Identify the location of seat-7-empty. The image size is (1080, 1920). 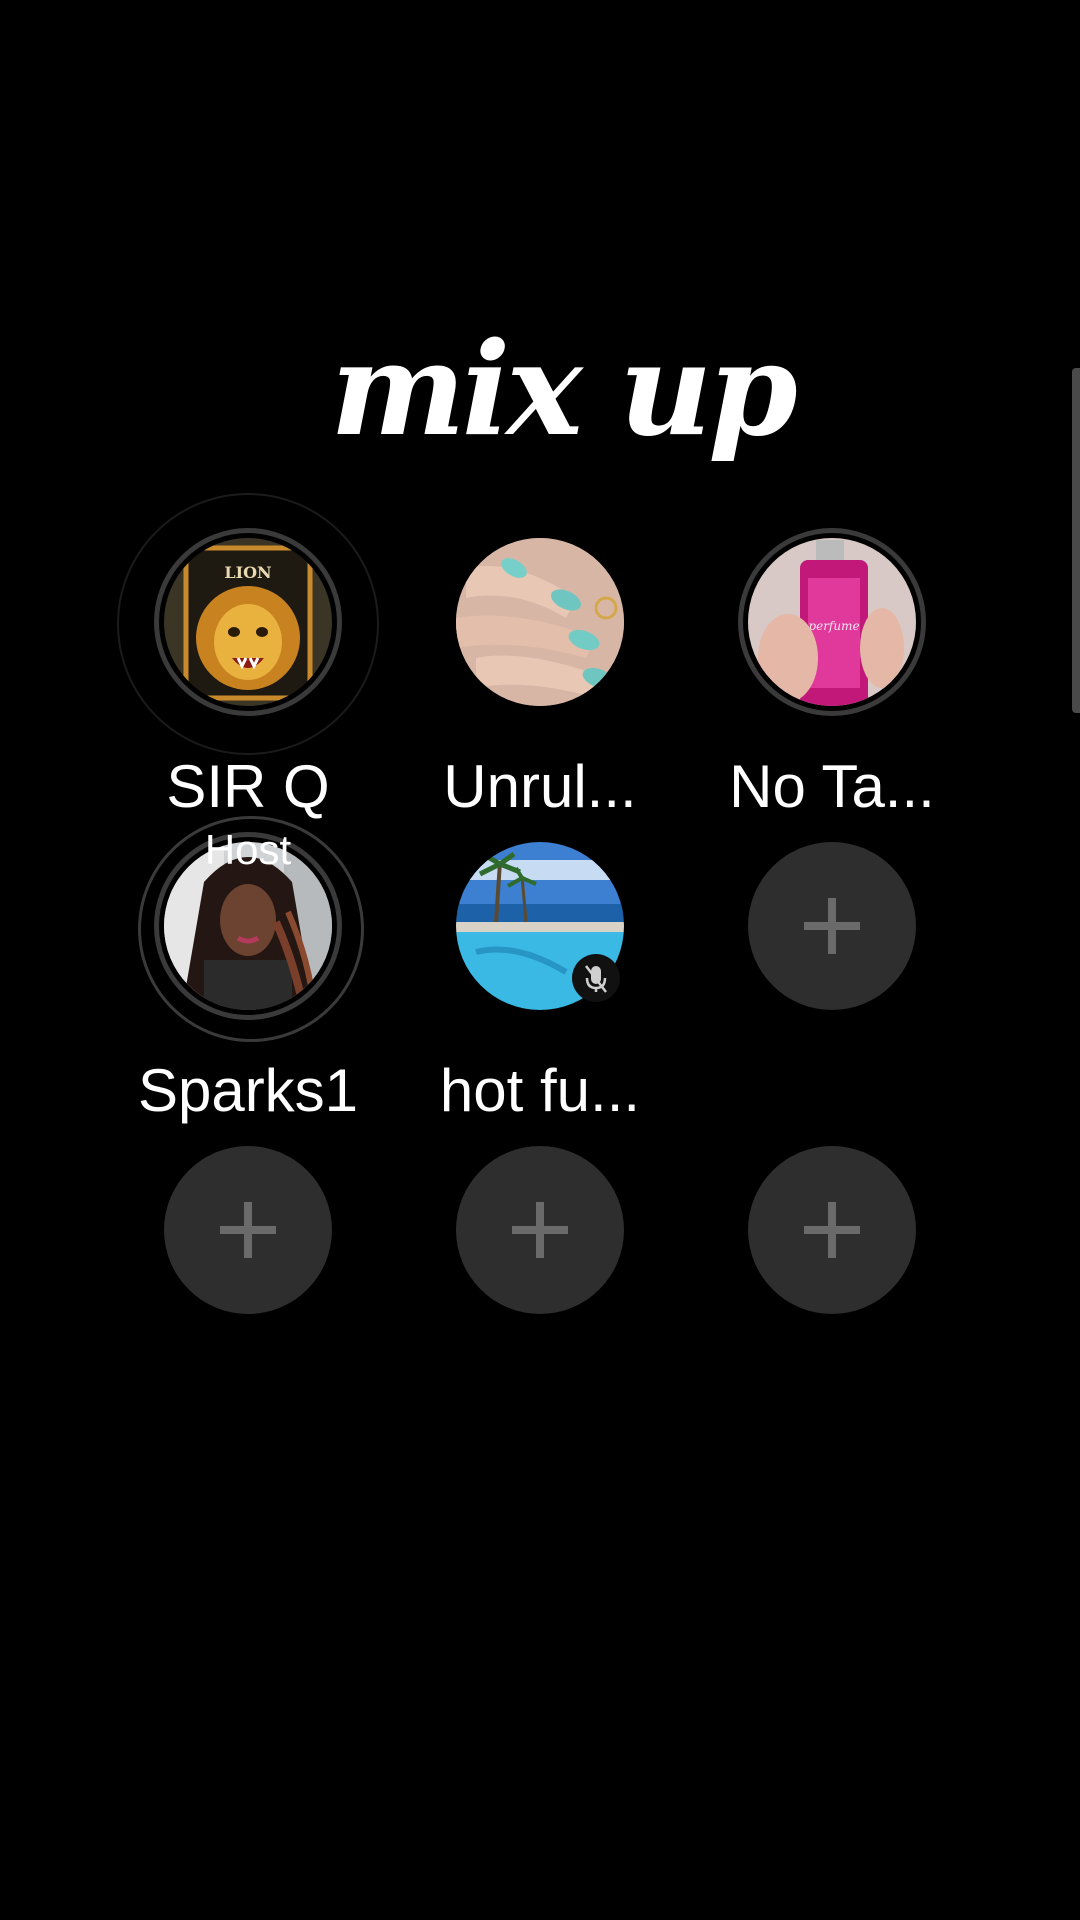
(248, 1280).